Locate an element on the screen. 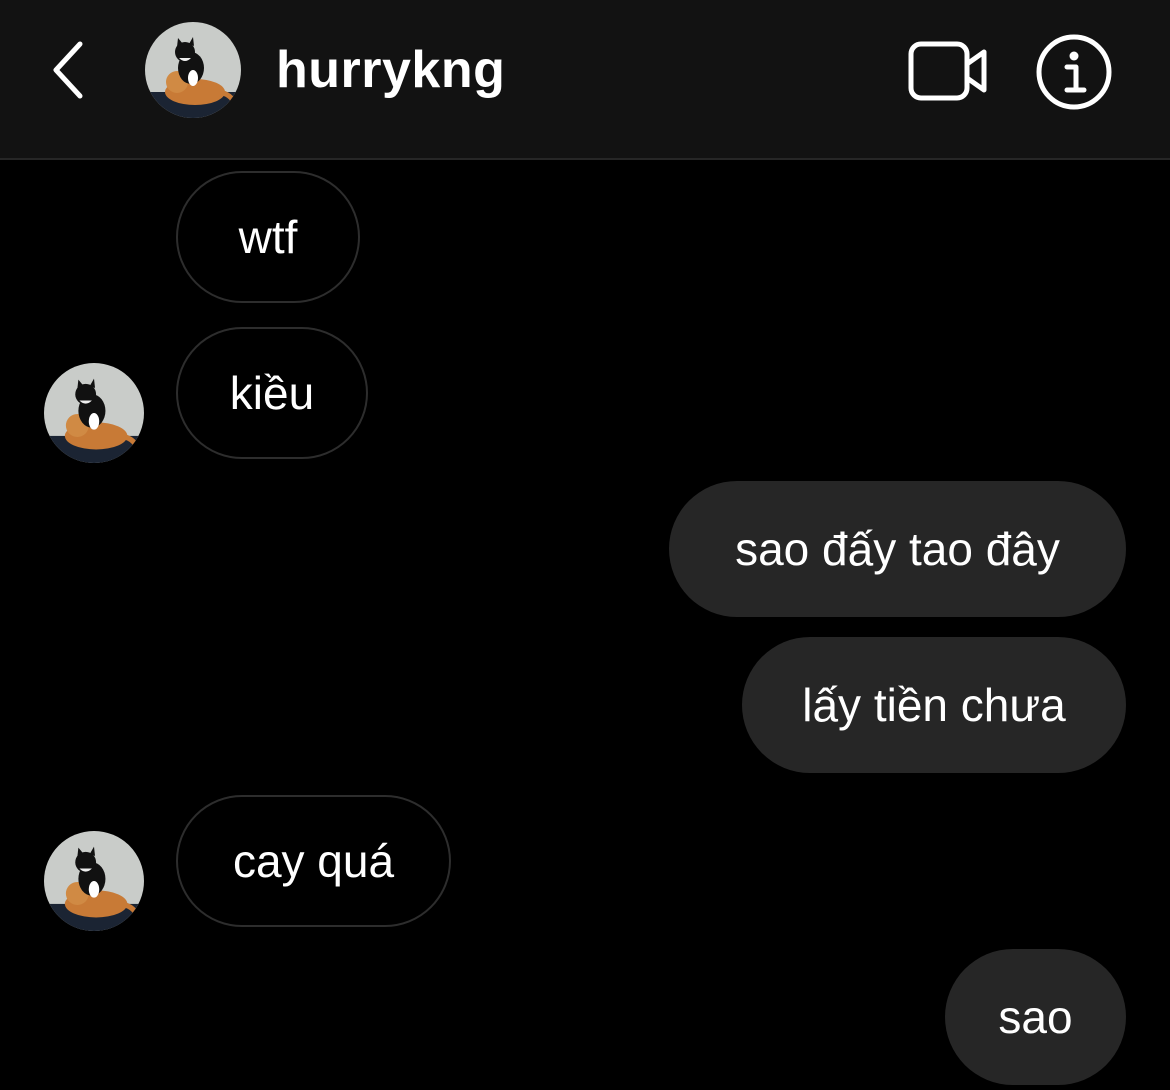 The height and width of the screenshot is (1090, 1170). chevron-left-icon is located at coordinates (68, 70).